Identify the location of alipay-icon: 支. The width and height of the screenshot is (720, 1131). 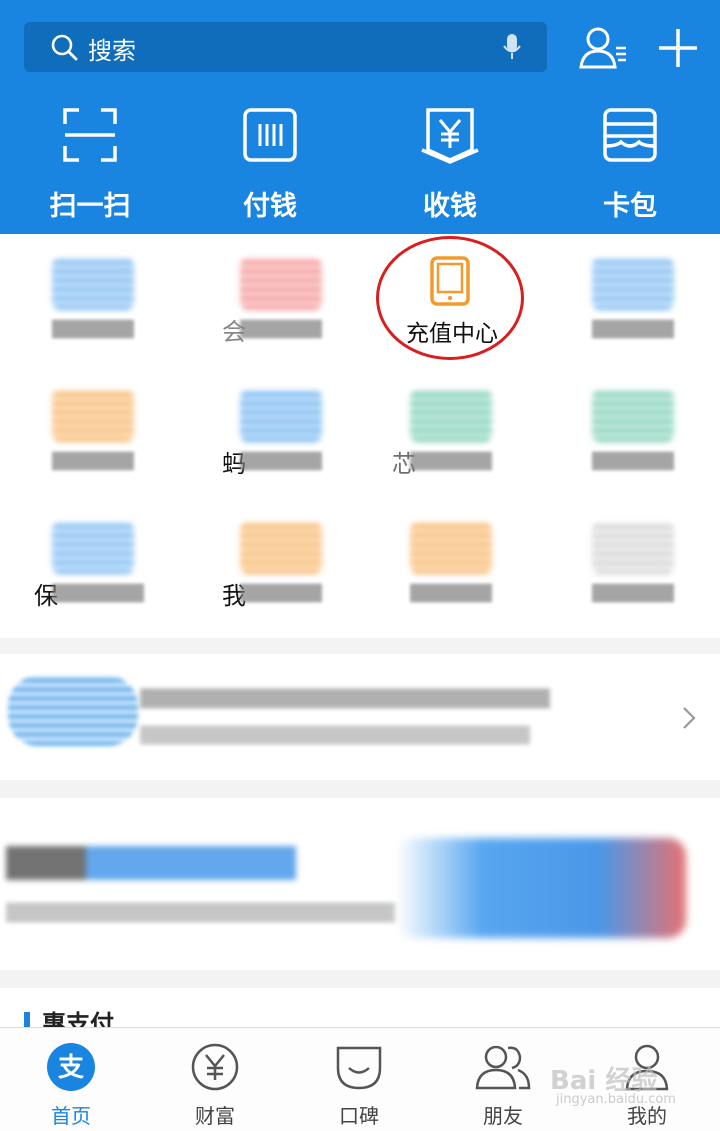
(71, 1068).